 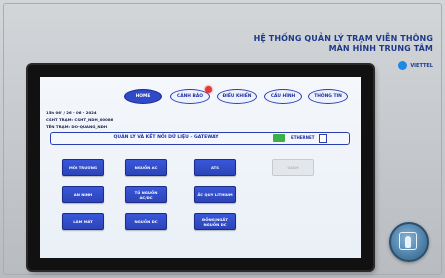 I want to click on brand-logo-icon, so click(x=403, y=65).